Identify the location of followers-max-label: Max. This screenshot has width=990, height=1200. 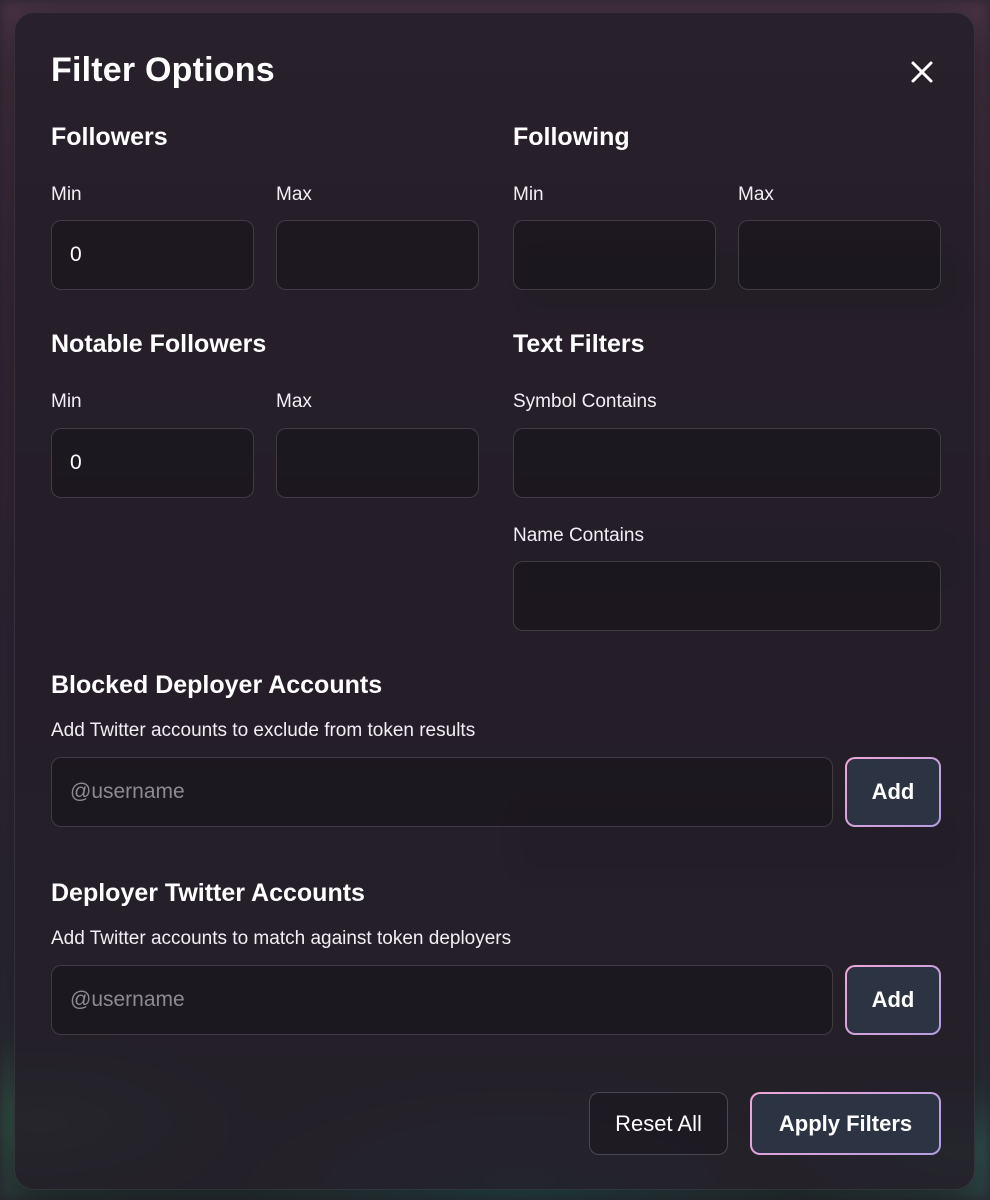
(294, 194).